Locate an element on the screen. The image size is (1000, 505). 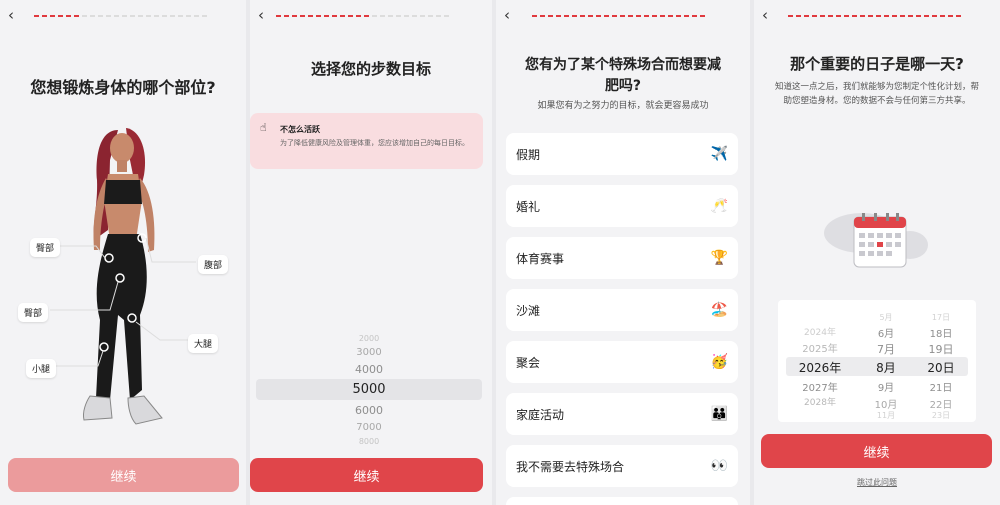
day-option: 22日 is located at coordinates (941, 403).